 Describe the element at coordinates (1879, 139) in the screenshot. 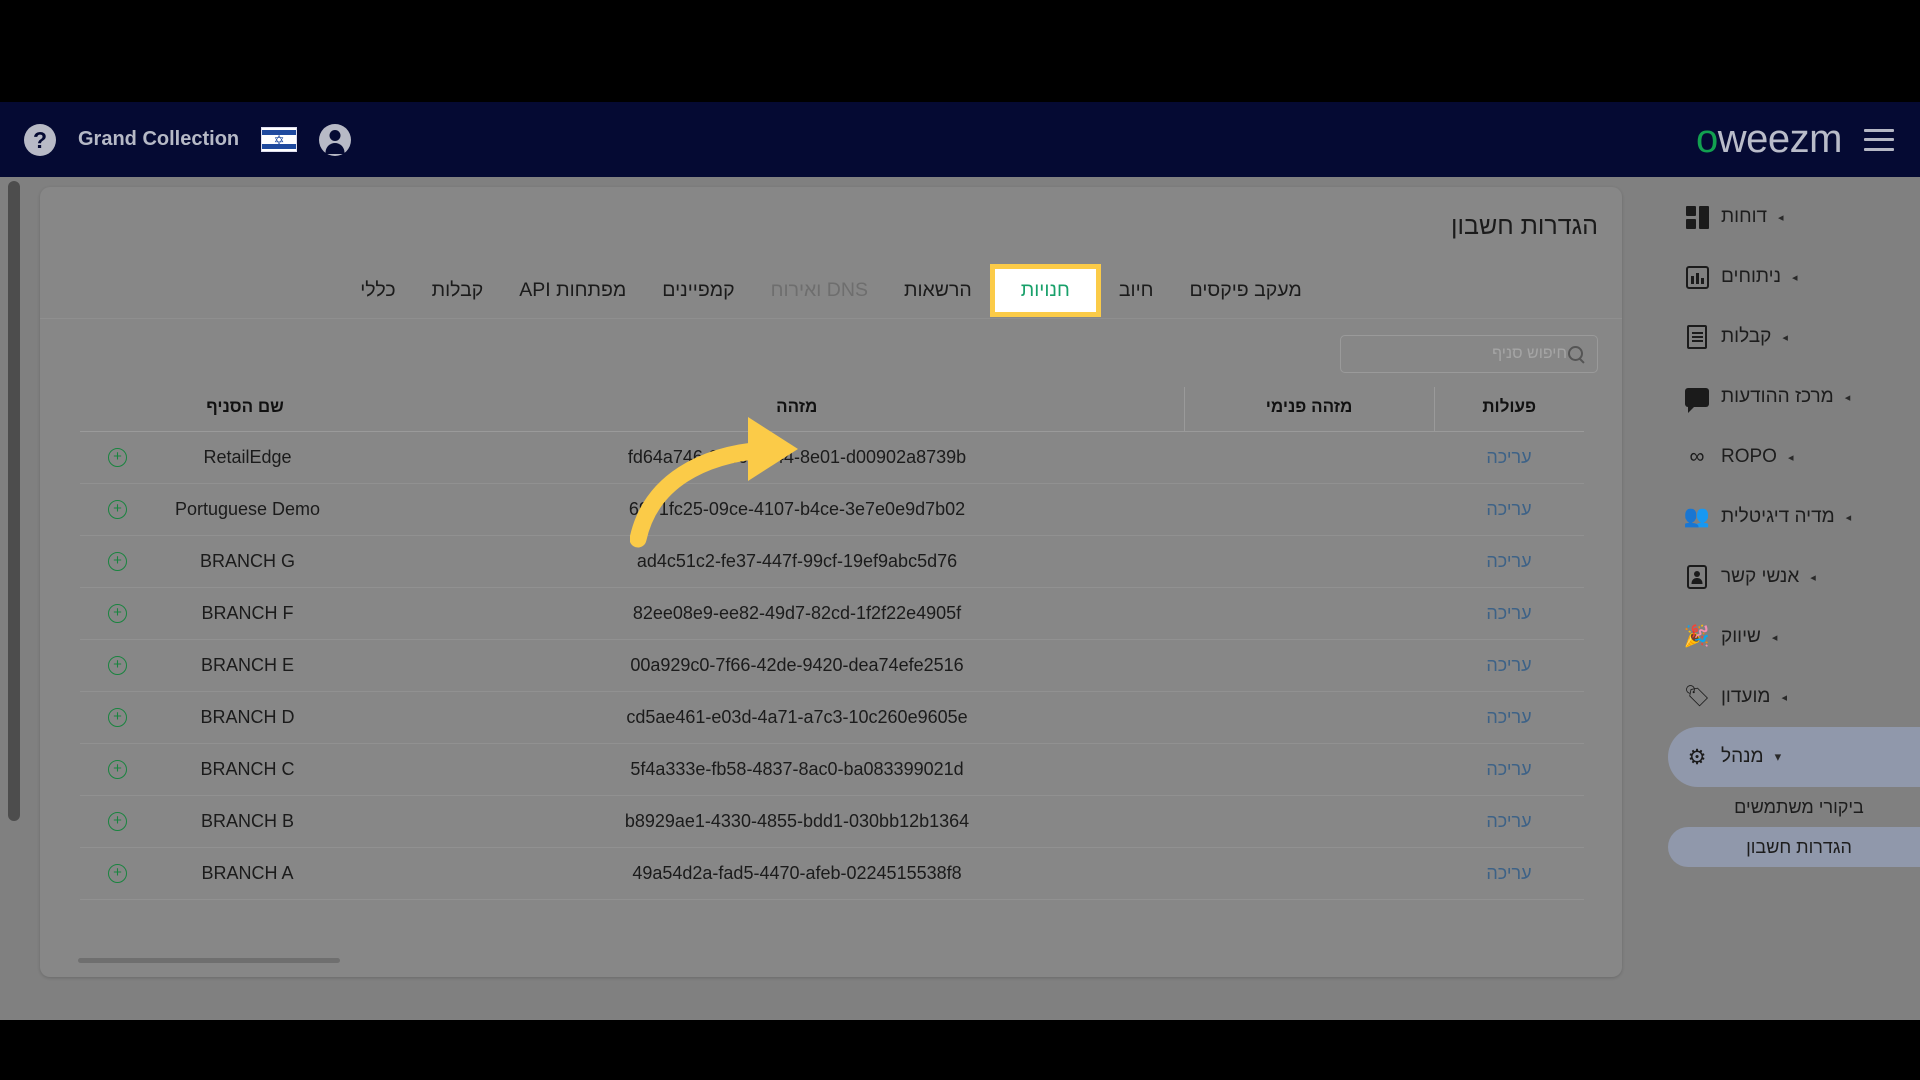

I see `hamburger-icon` at that location.